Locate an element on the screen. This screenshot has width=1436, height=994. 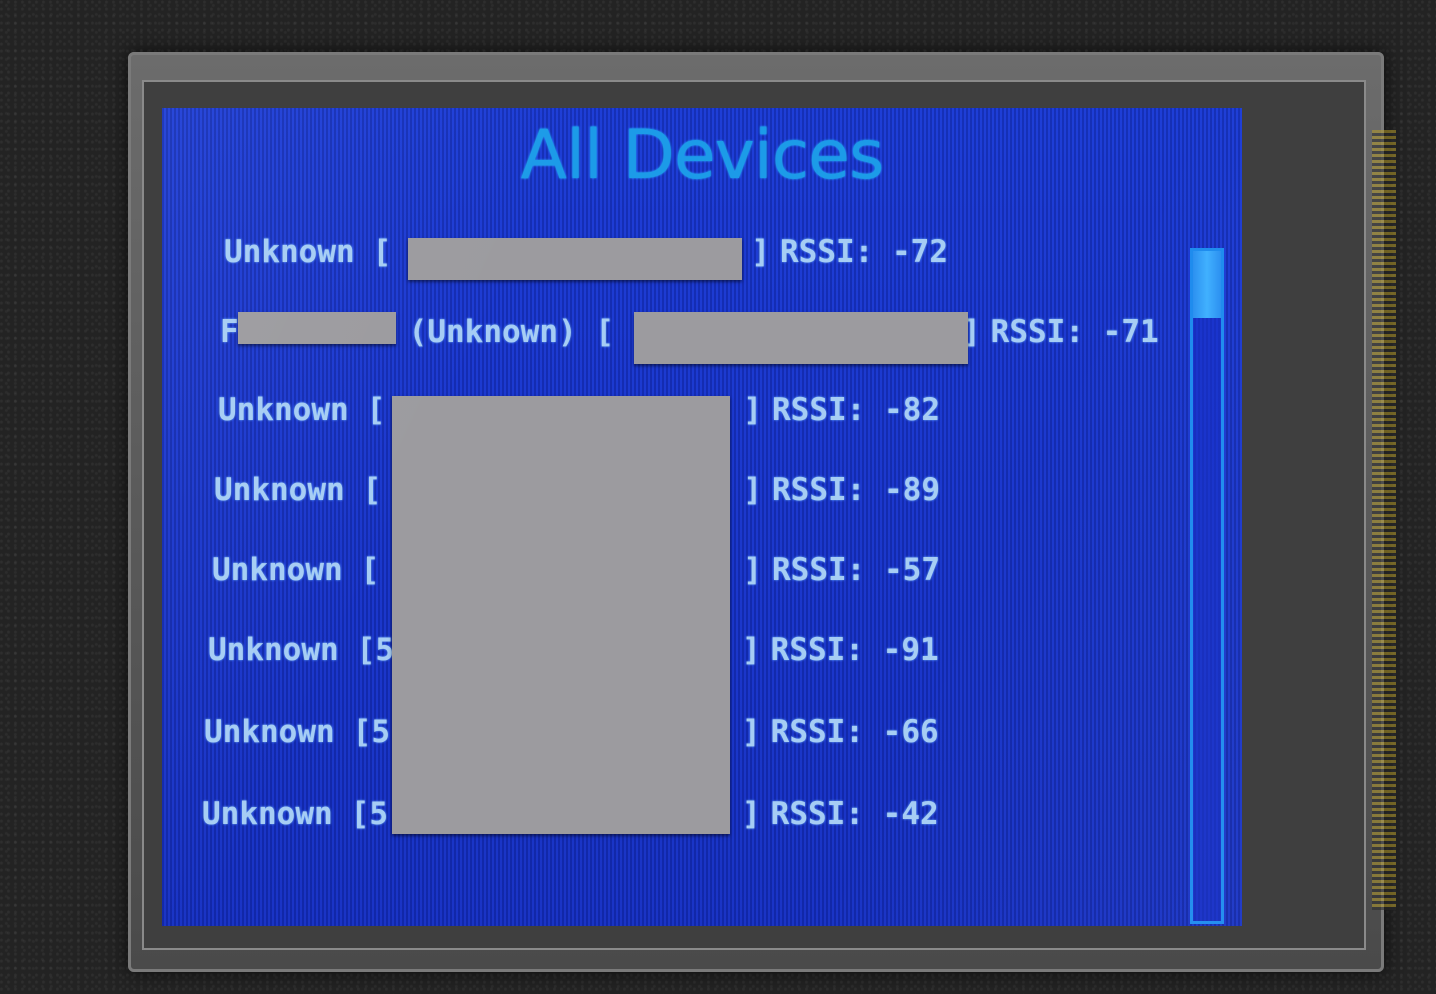
redacted-mac-block is located at coordinates (561, 615).